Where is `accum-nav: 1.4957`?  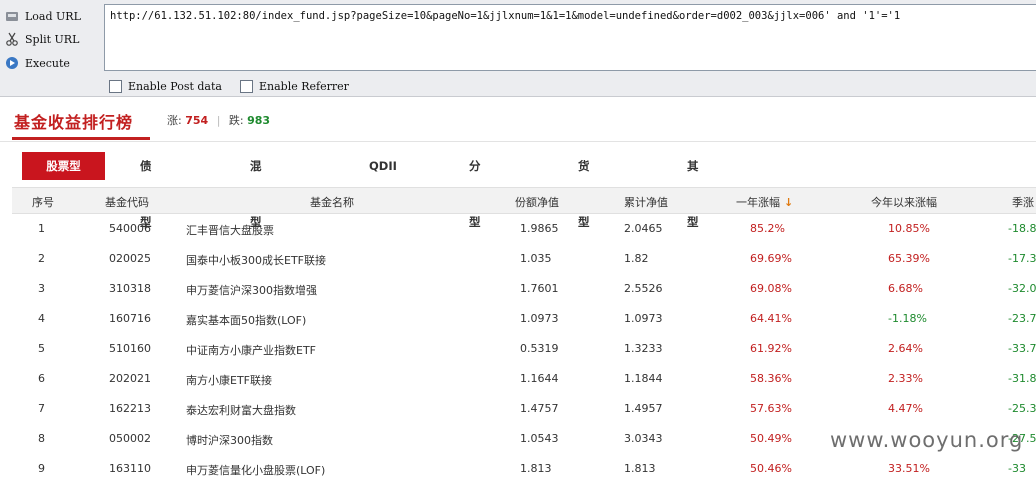 accum-nav: 1.4957 is located at coordinates (643, 408).